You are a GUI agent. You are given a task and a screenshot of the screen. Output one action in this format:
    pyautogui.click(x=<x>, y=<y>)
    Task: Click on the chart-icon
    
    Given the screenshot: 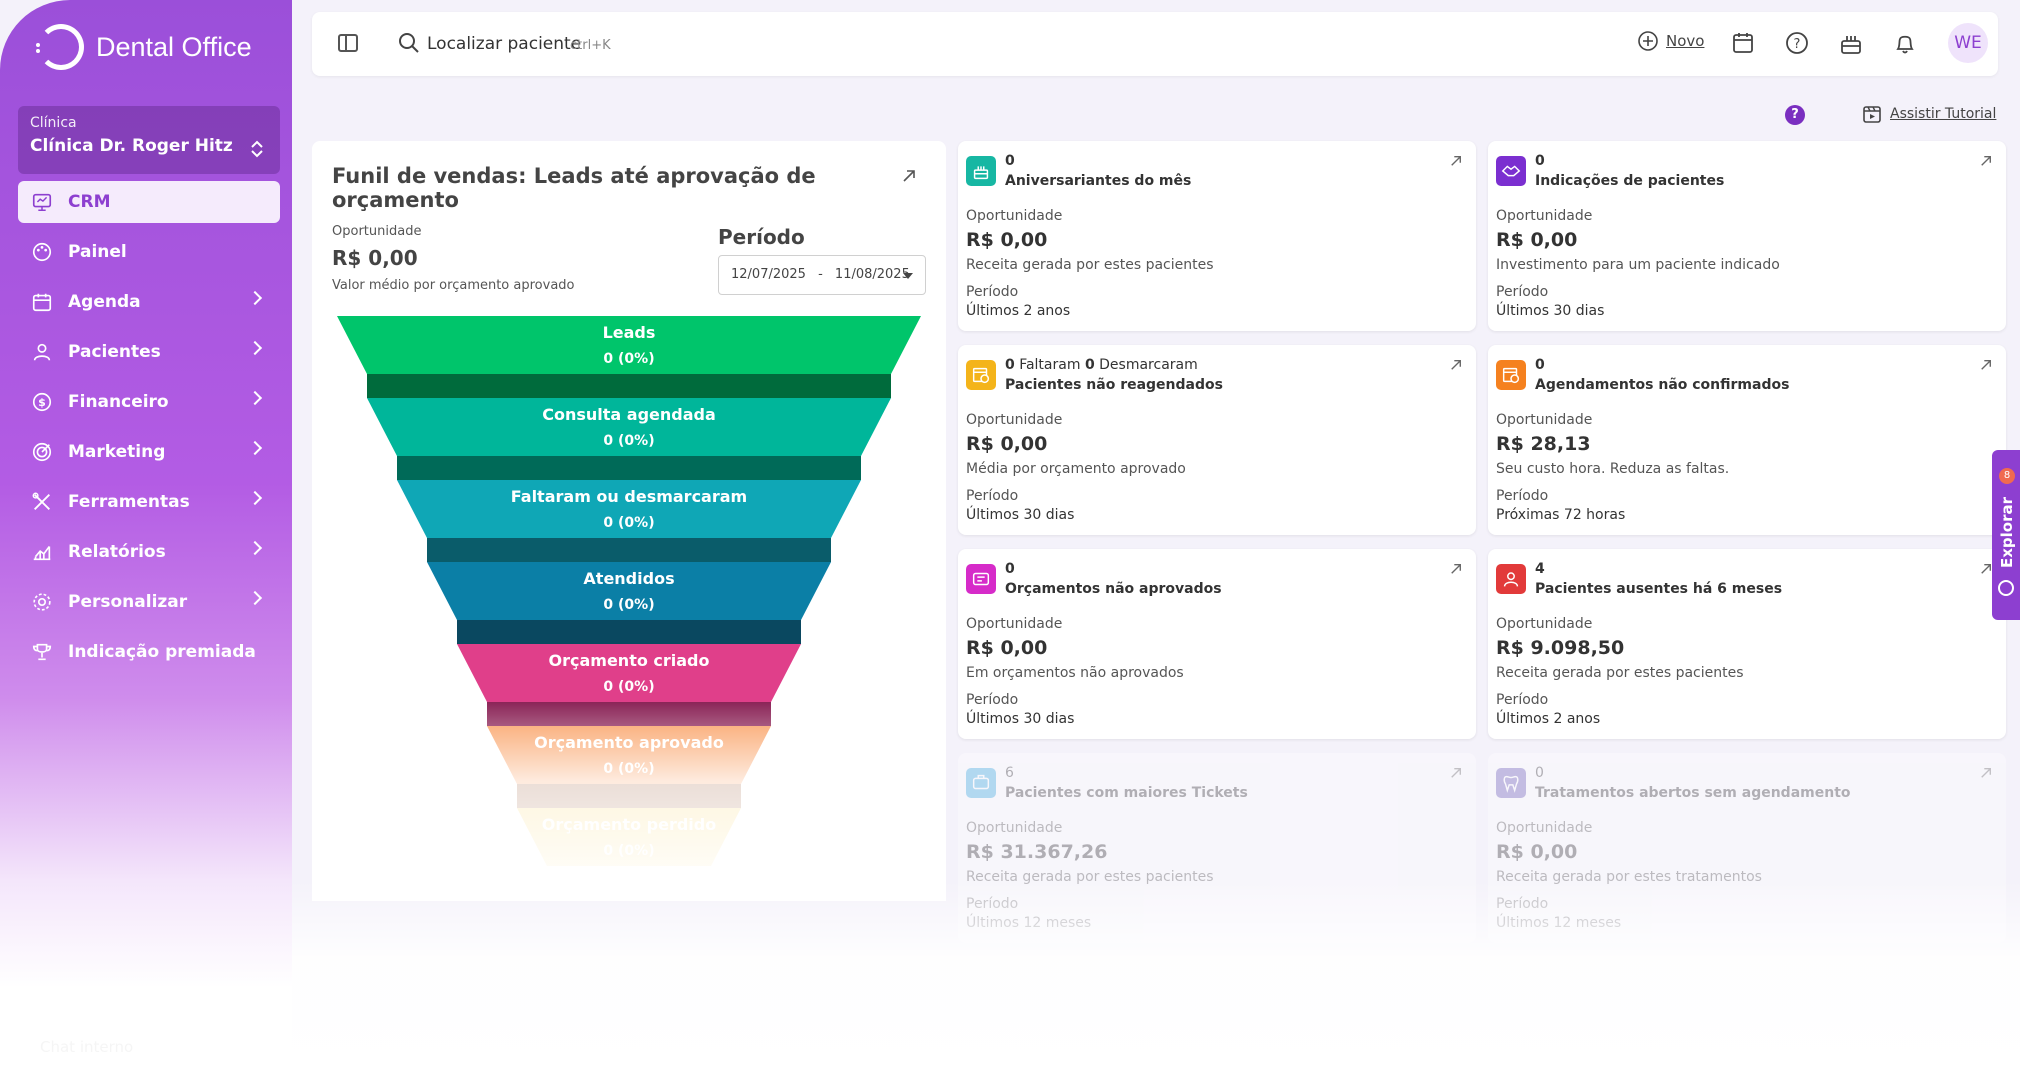 What is the action you would take?
    pyautogui.click(x=42, y=552)
    